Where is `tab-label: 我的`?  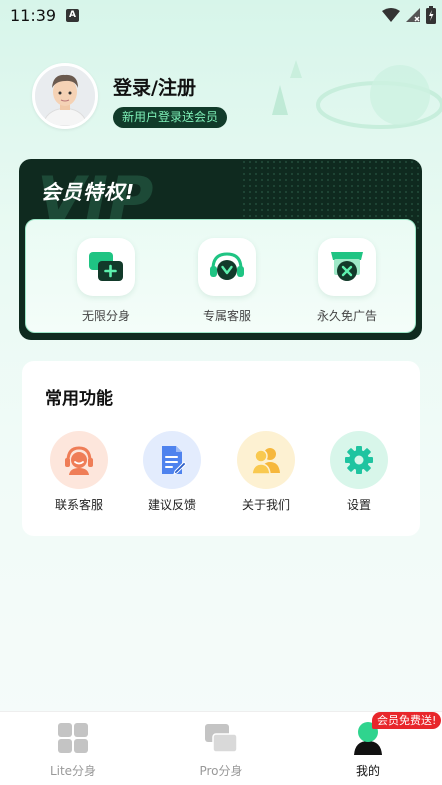
tab-label: 我的 is located at coordinates (367, 771).